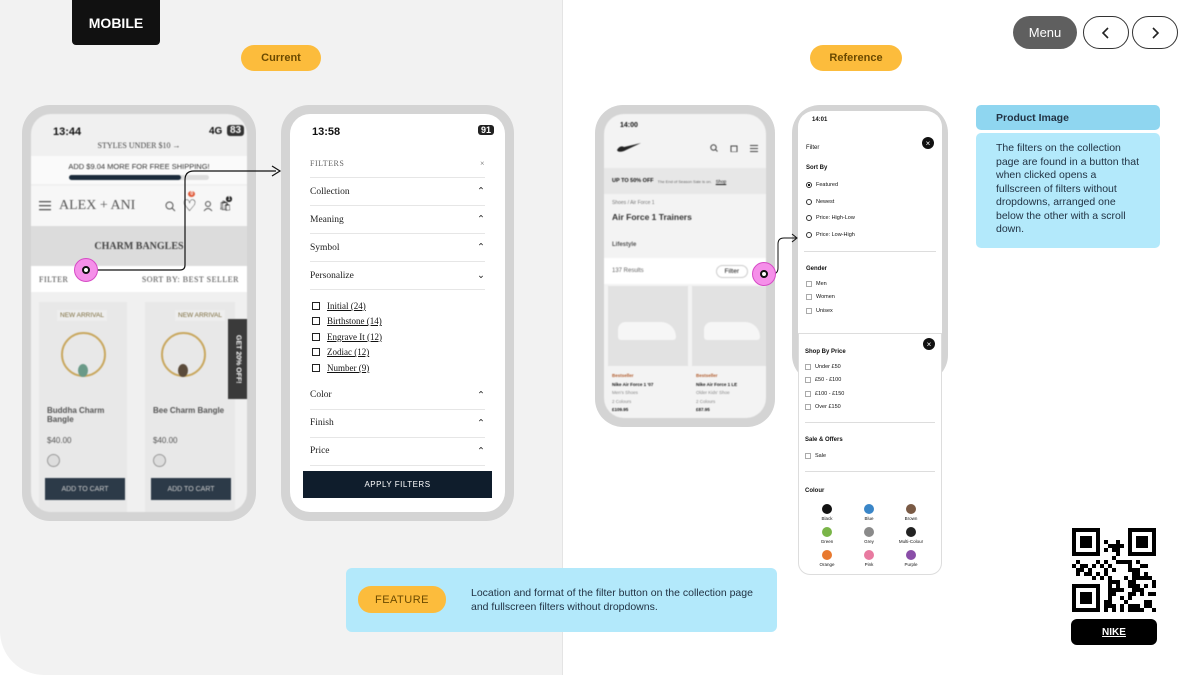 The height and width of the screenshot is (675, 1200). I want to click on menu-button: Menu, so click(1045, 32).